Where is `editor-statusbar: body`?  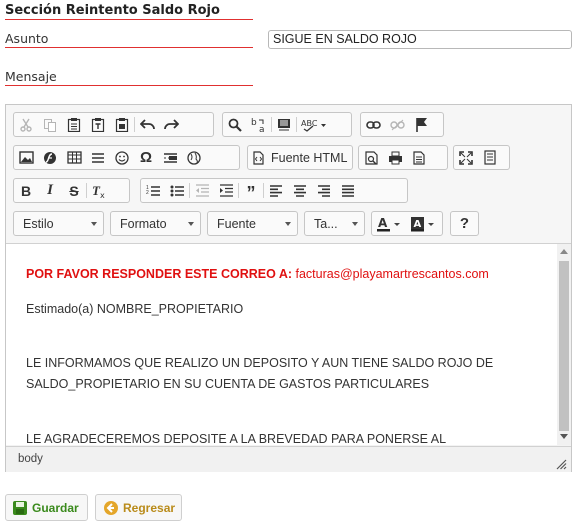 editor-statusbar: body is located at coordinates (288, 459).